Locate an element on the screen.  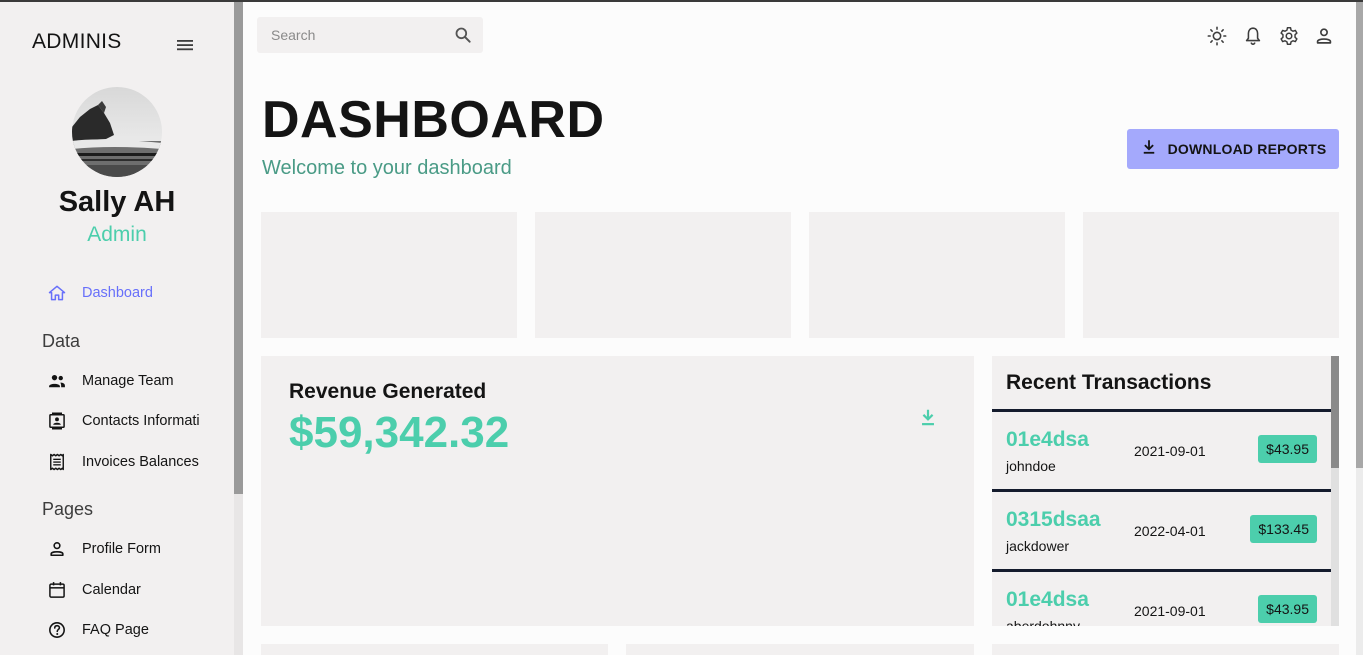
menu-icon is located at coordinates (185, 45).